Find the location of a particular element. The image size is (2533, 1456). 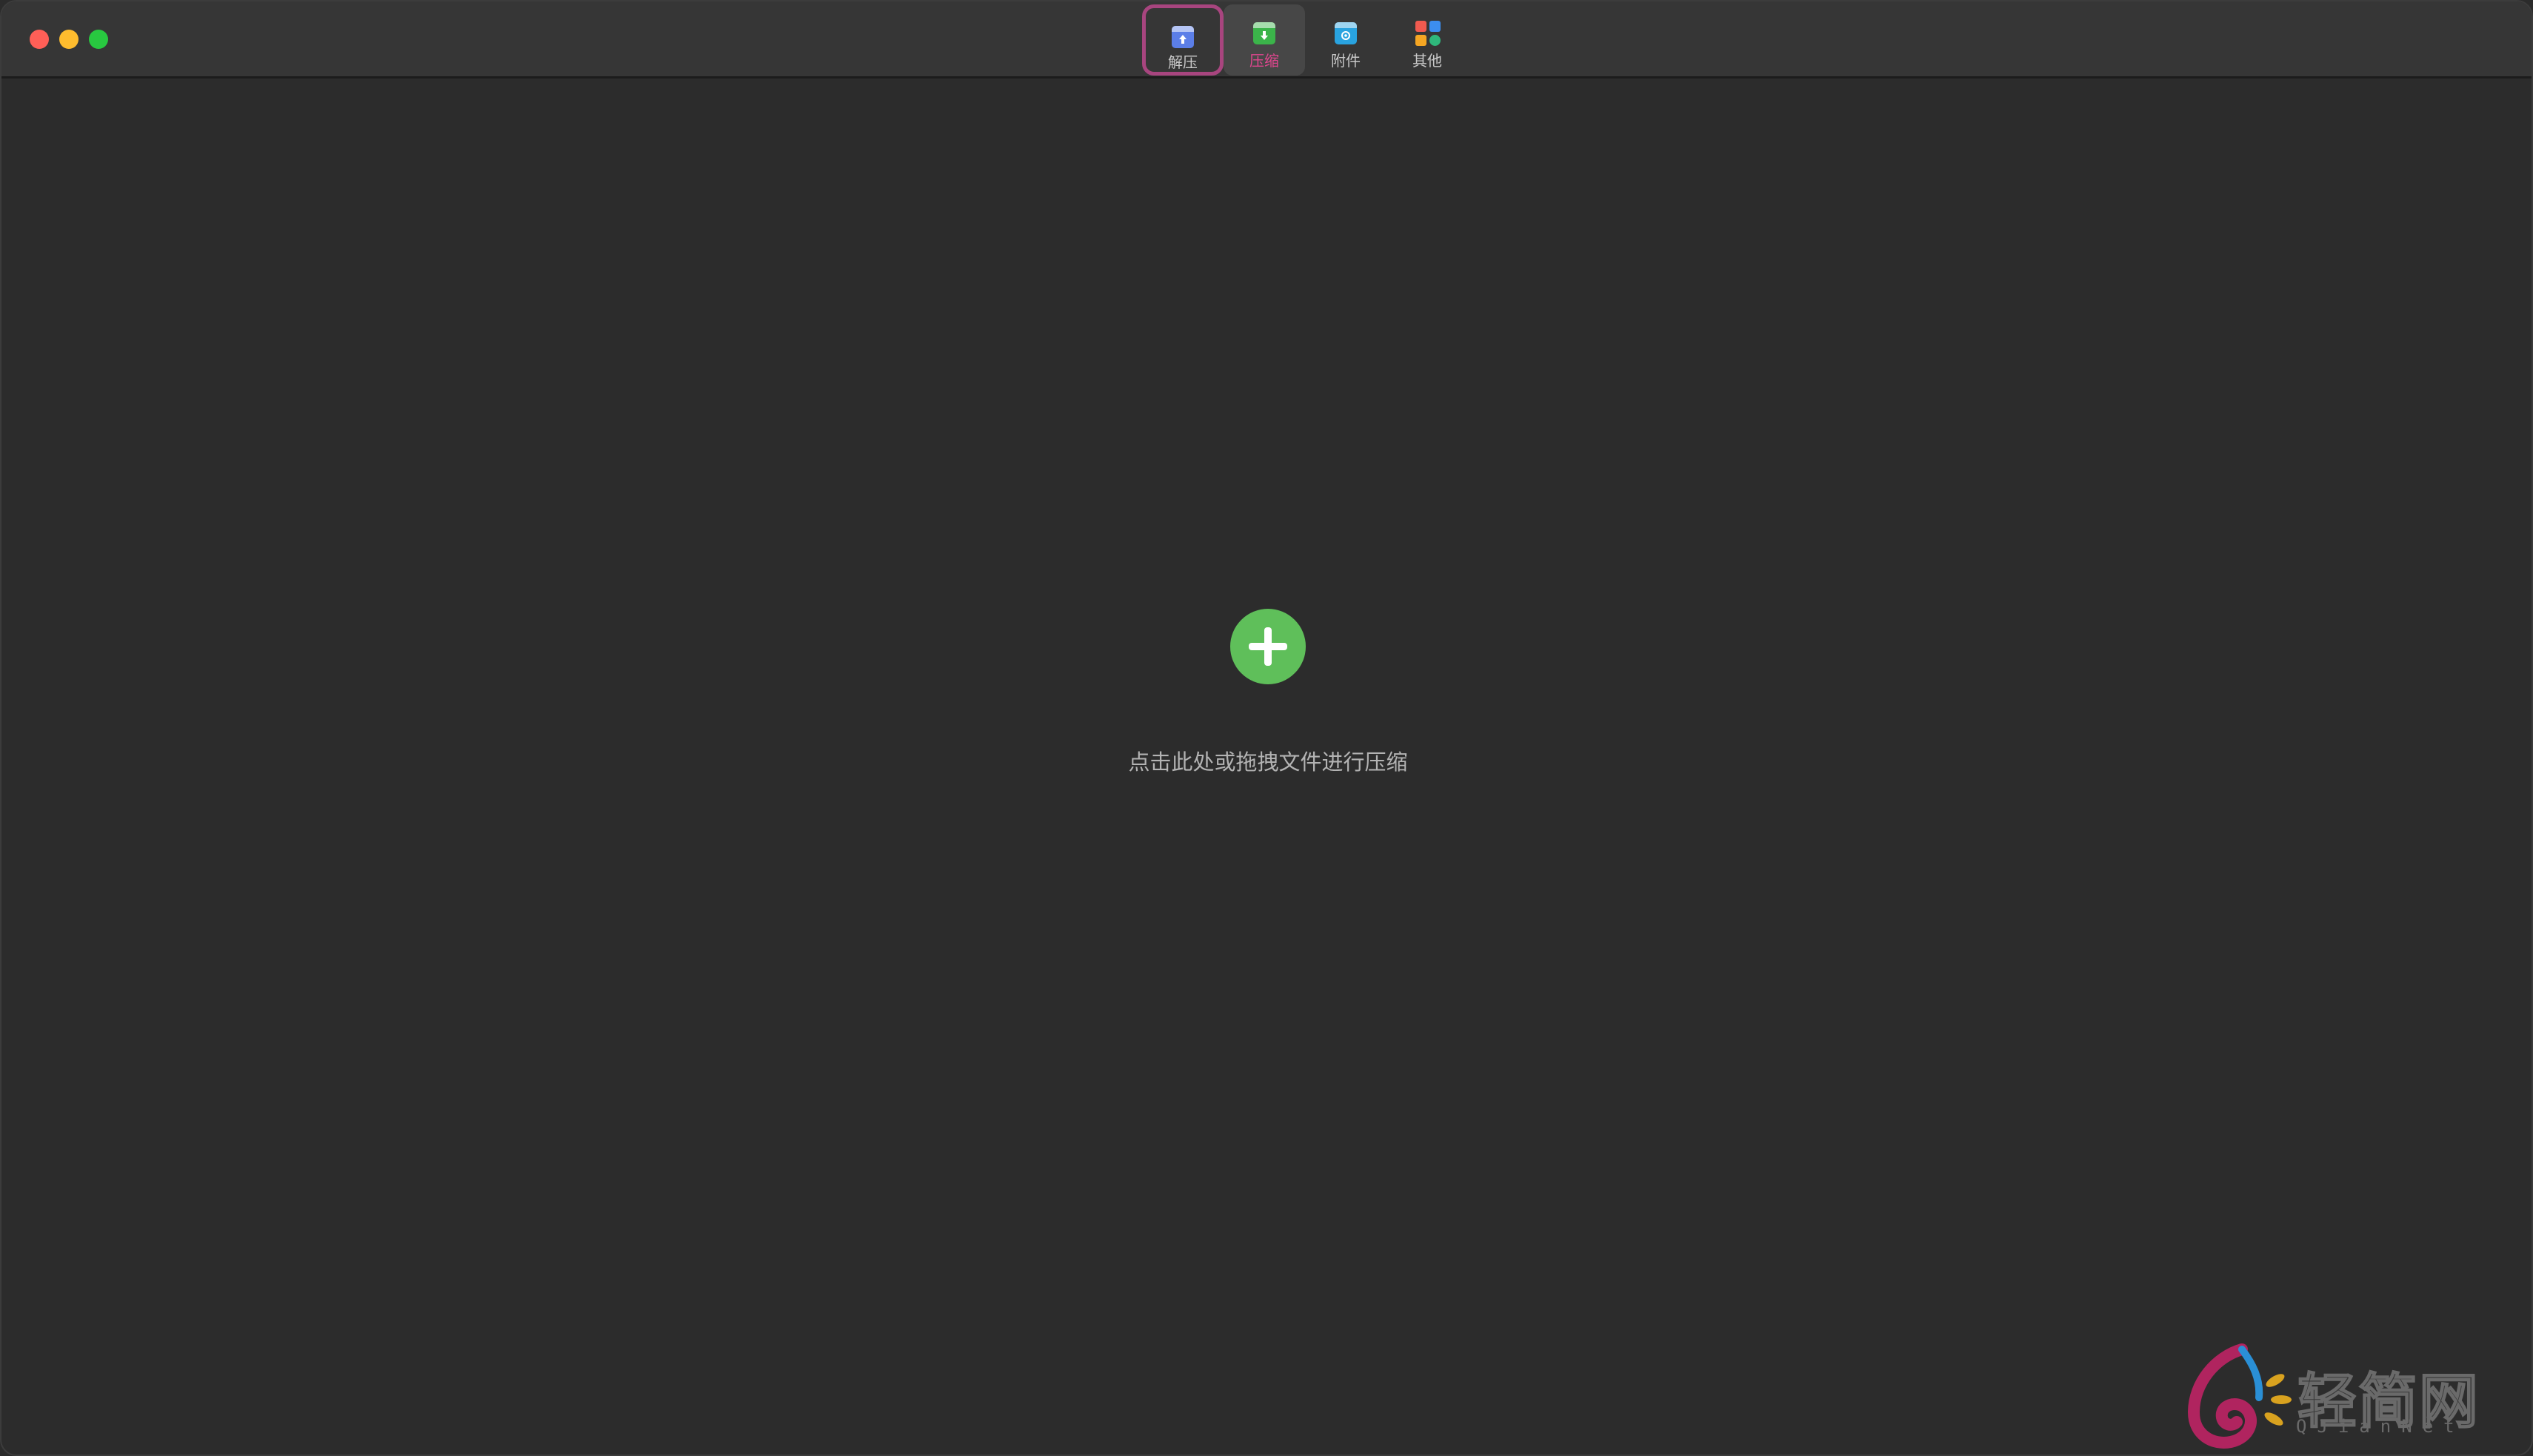

maximize-window-button is located at coordinates (98, 39).